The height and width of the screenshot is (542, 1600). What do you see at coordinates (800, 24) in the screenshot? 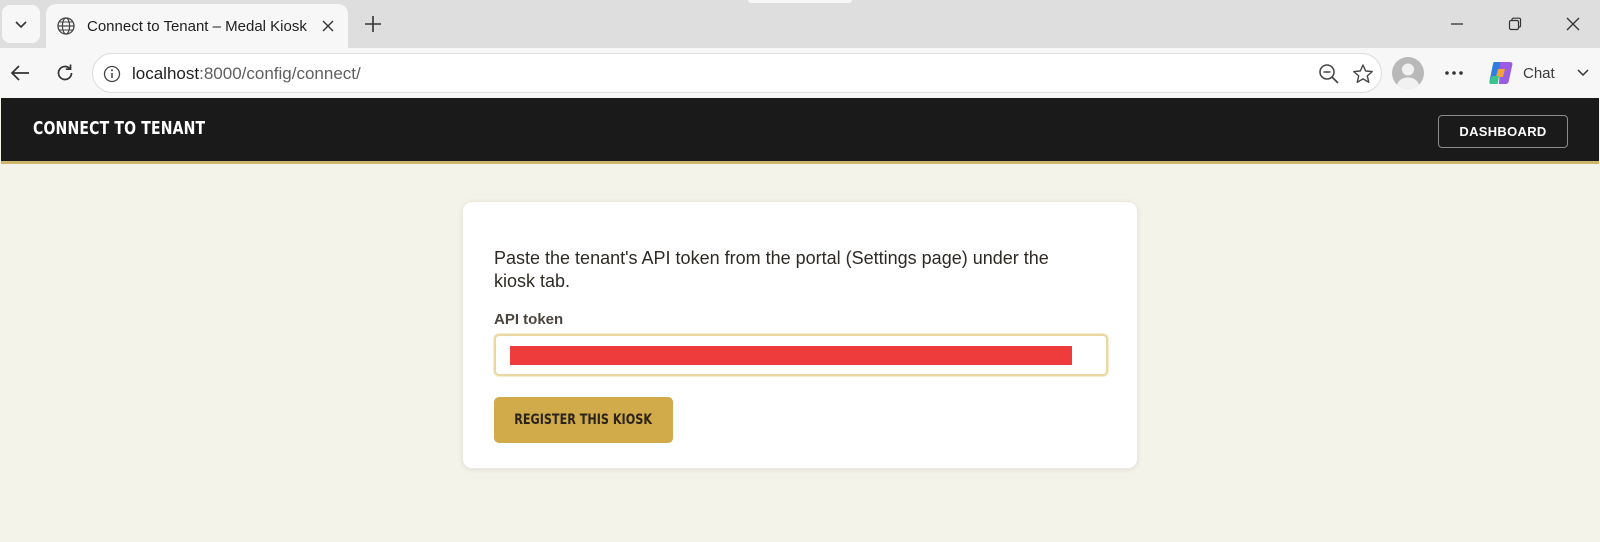
I see `browser-tab-strip: Connect to Tenant – Medal Kiosk` at bounding box center [800, 24].